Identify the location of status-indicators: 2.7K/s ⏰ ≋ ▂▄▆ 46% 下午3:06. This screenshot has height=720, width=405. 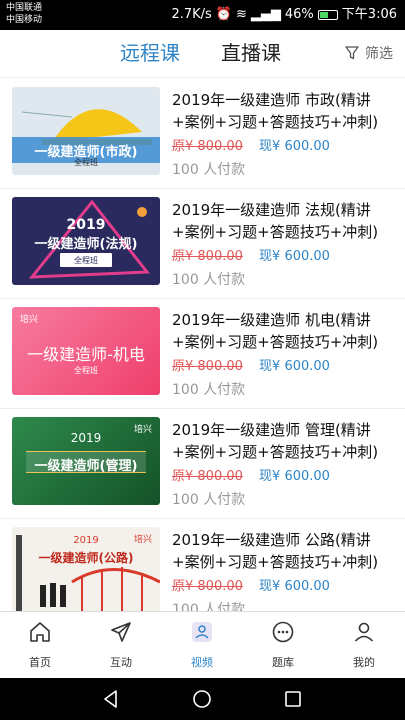
(284, 15).